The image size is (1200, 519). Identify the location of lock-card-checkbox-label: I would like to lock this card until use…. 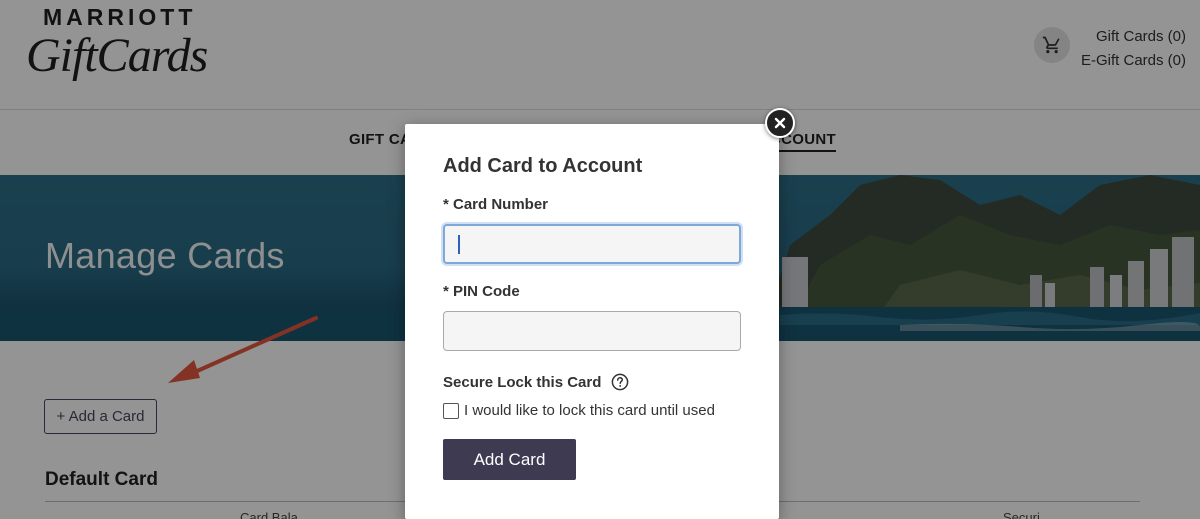
(589, 410).